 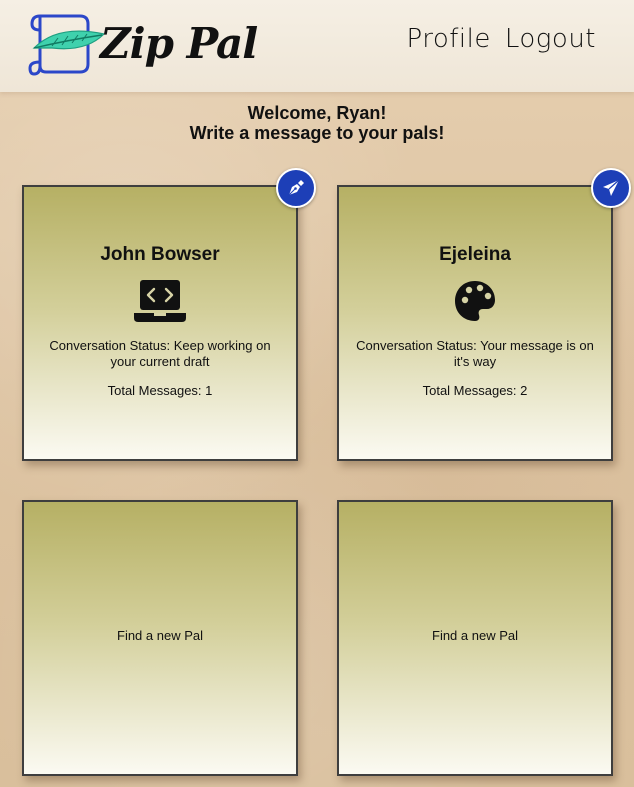 I want to click on palette-icon, so click(x=475, y=301).